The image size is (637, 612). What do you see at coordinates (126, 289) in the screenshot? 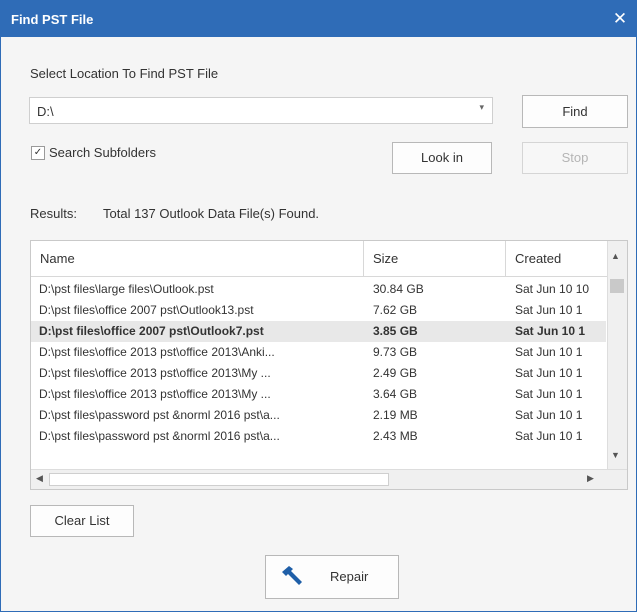
I see `cell-name: D:\pst files\large files\Outlook.pst` at bounding box center [126, 289].